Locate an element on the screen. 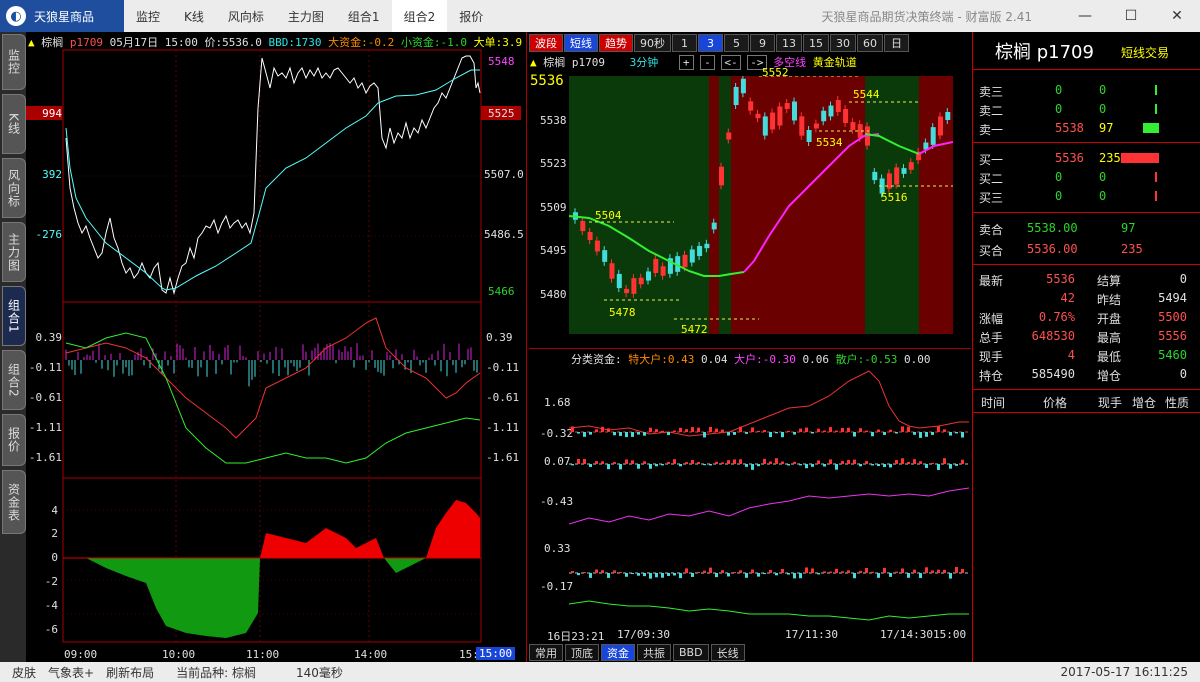 The image size is (1200, 682). vtab-main-chart: 主力图 is located at coordinates (14, 252).